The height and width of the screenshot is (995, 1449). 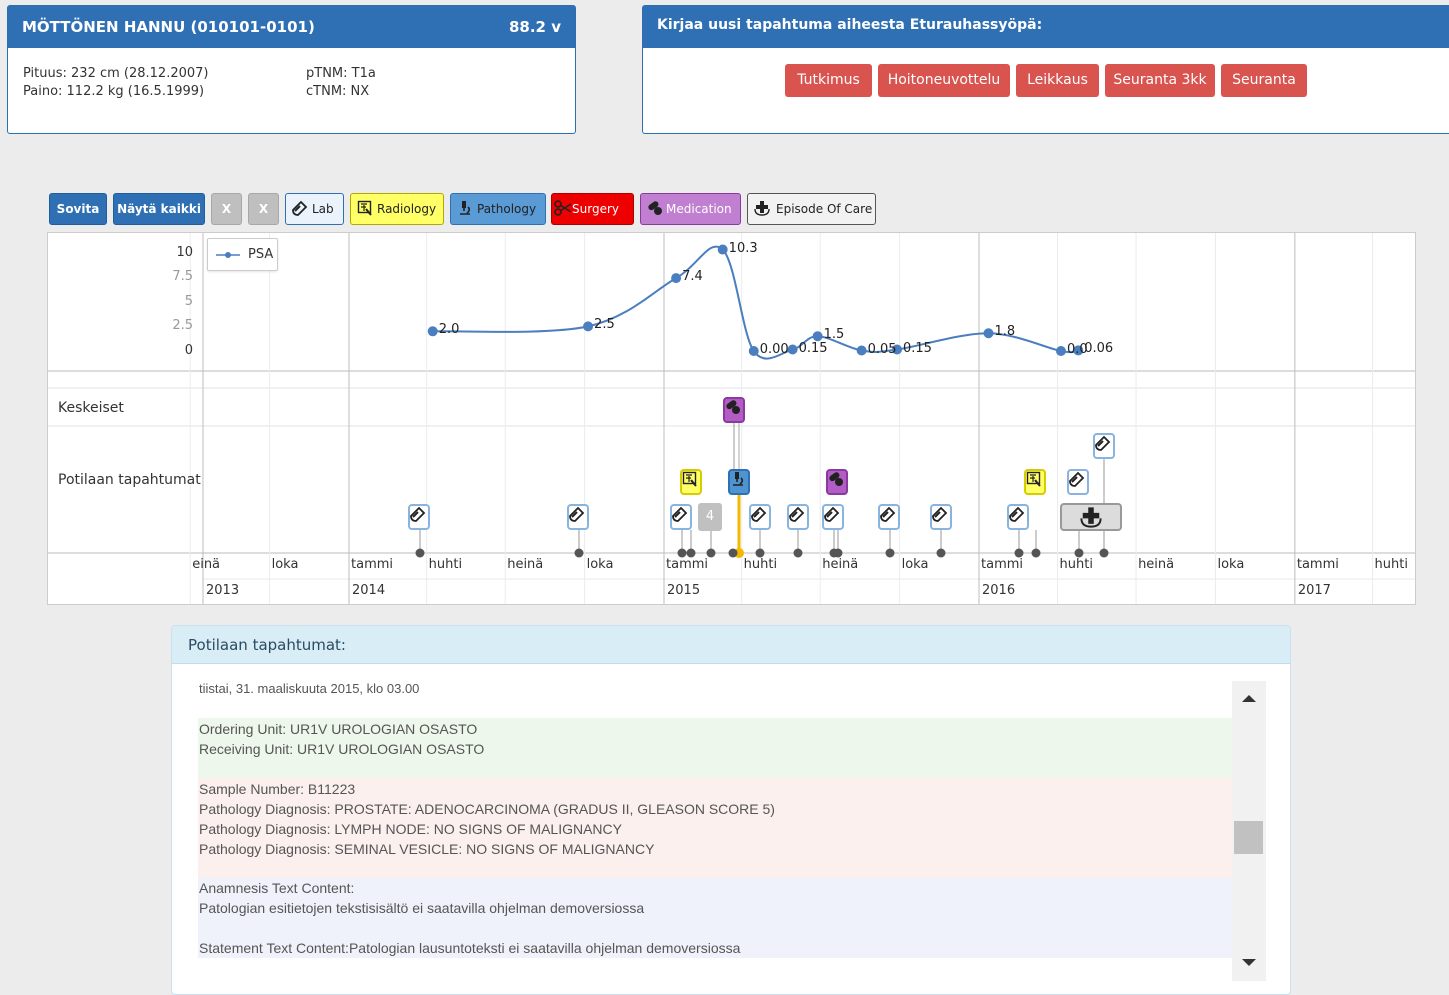 What do you see at coordinates (710, 517) in the screenshot?
I see `event-count-badge: 4` at bounding box center [710, 517].